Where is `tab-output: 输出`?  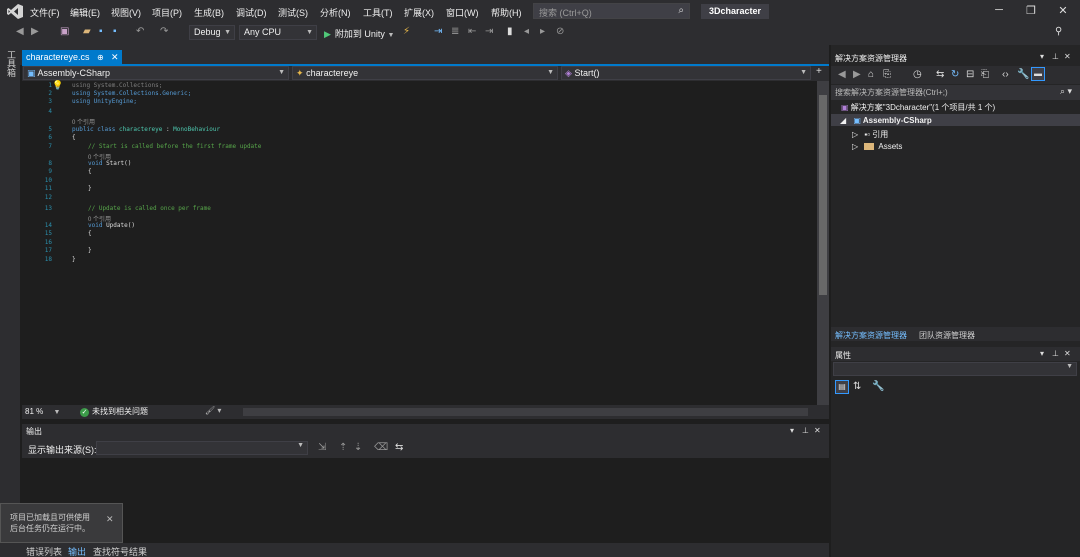 tab-output: 输出 is located at coordinates (77, 551).